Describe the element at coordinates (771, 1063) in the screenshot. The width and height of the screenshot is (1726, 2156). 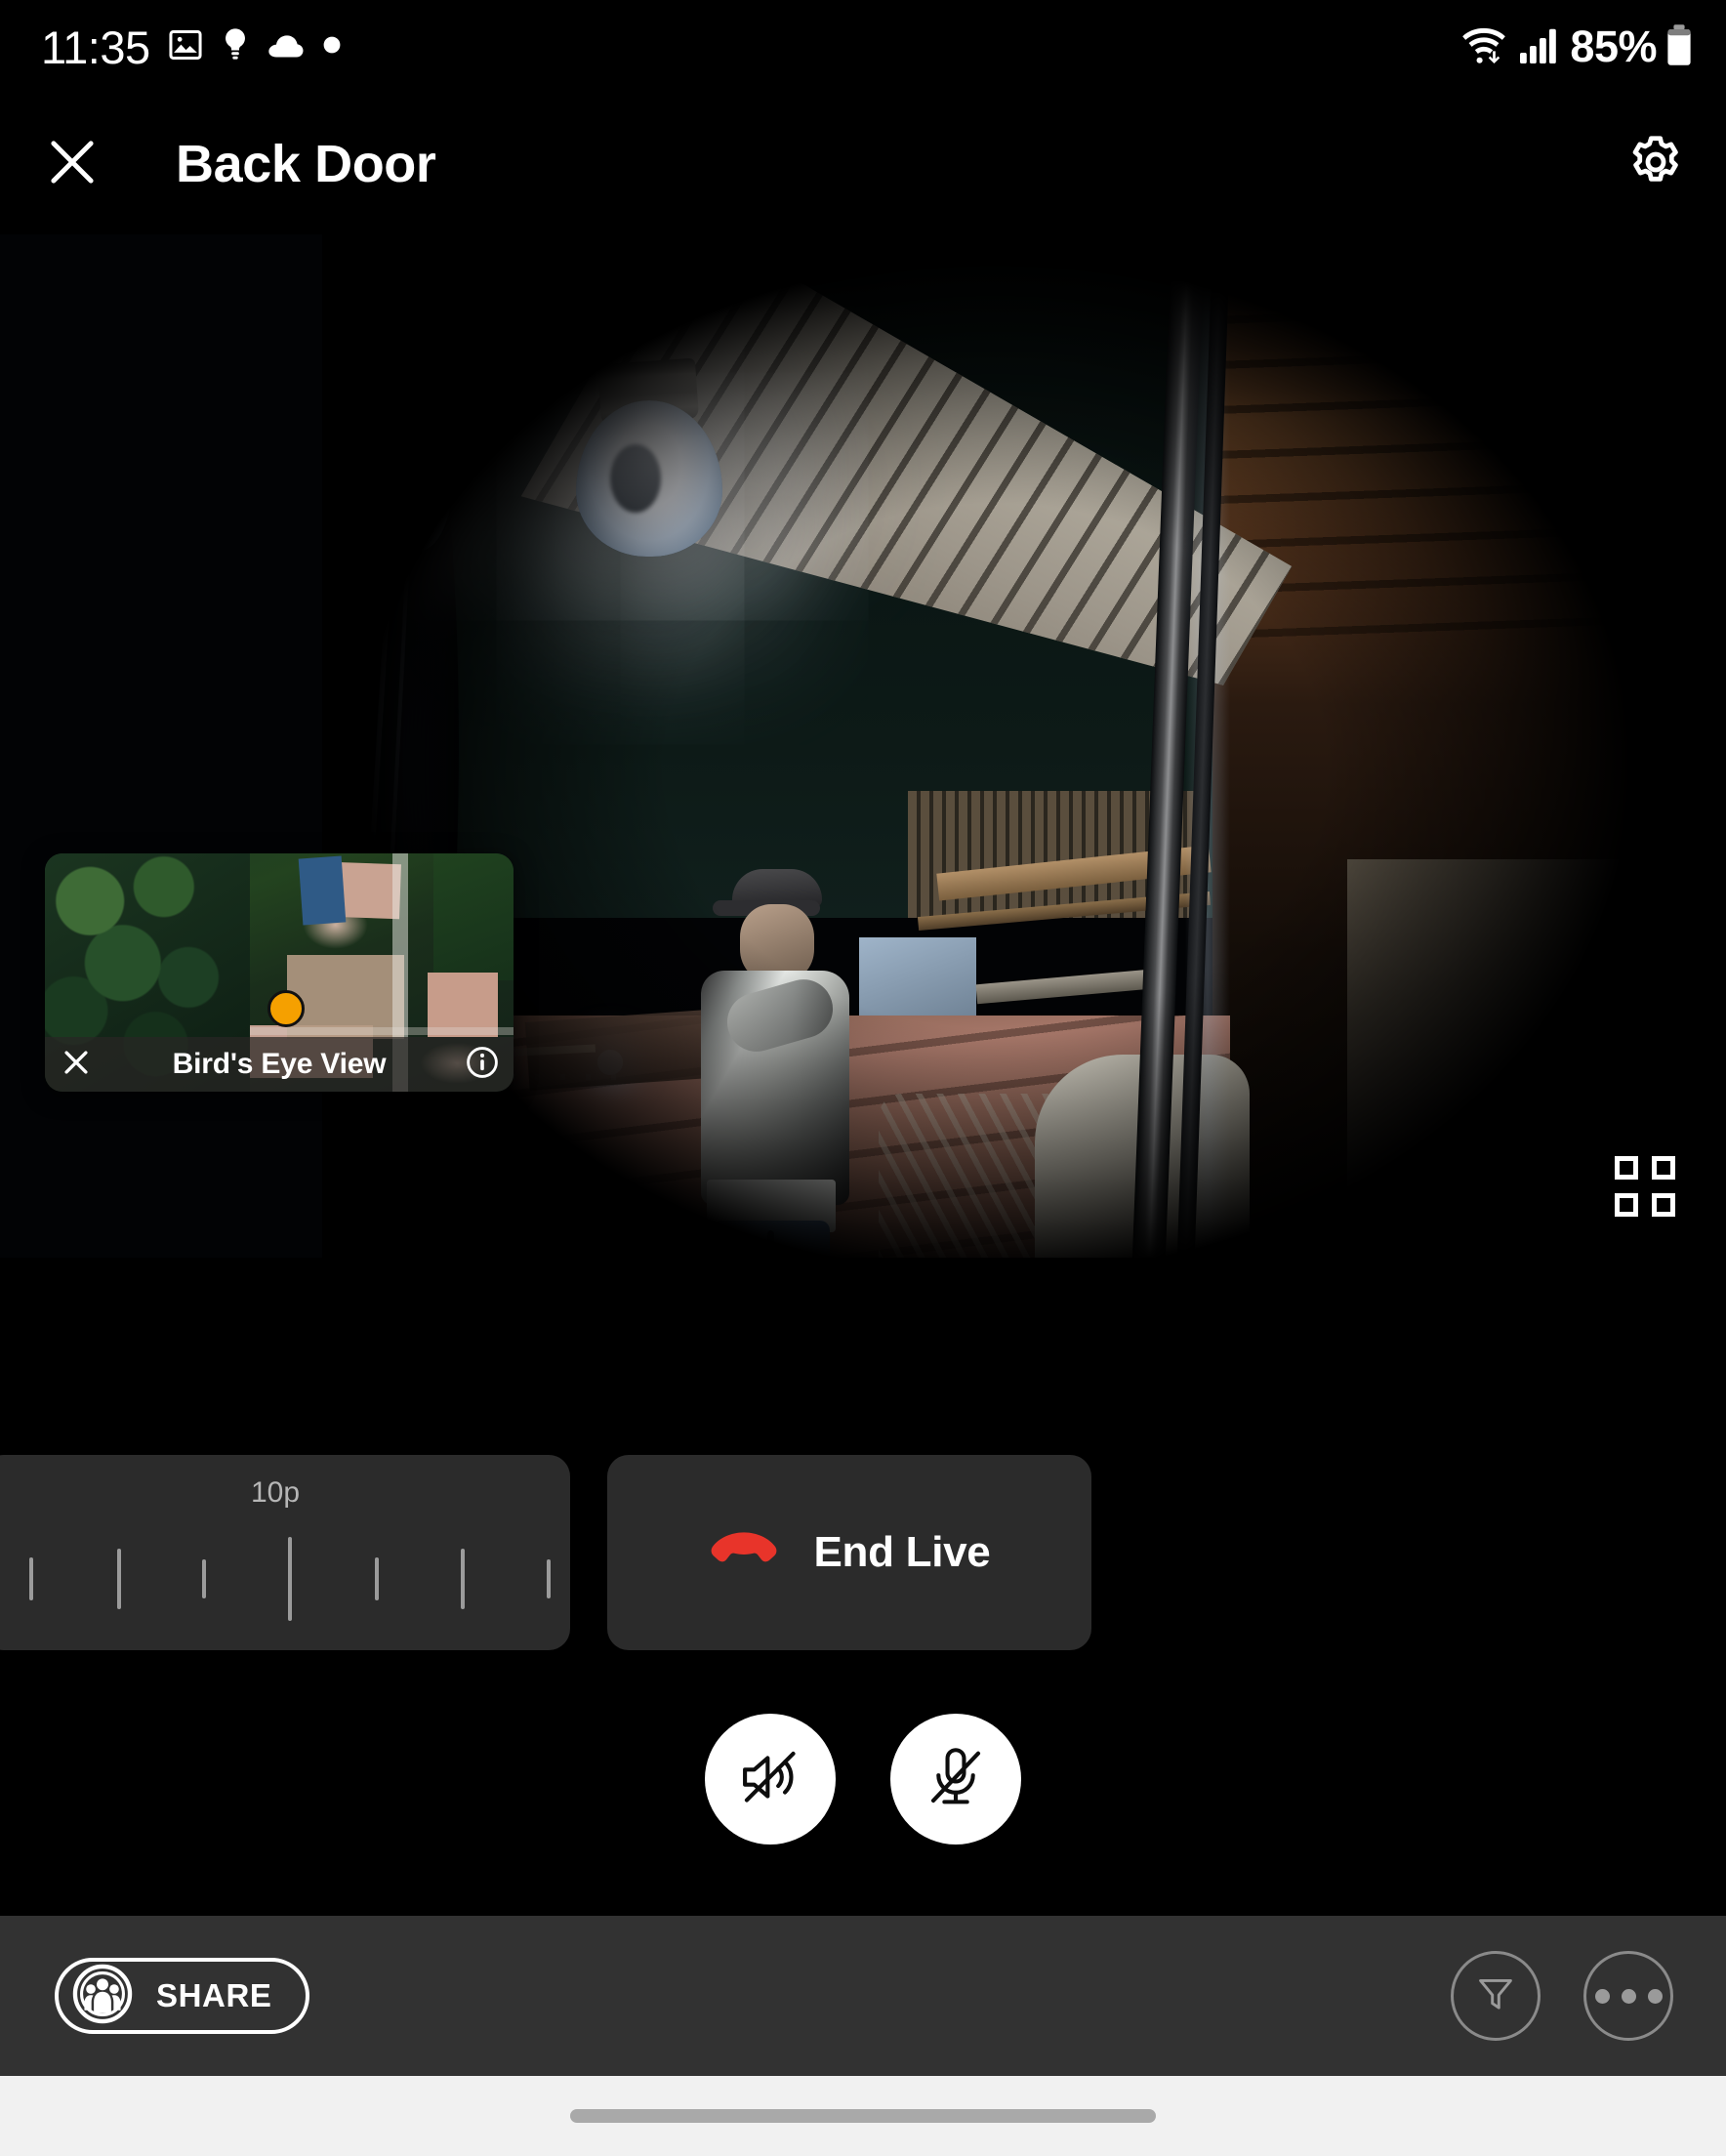
I see `person-on-deck` at that location.